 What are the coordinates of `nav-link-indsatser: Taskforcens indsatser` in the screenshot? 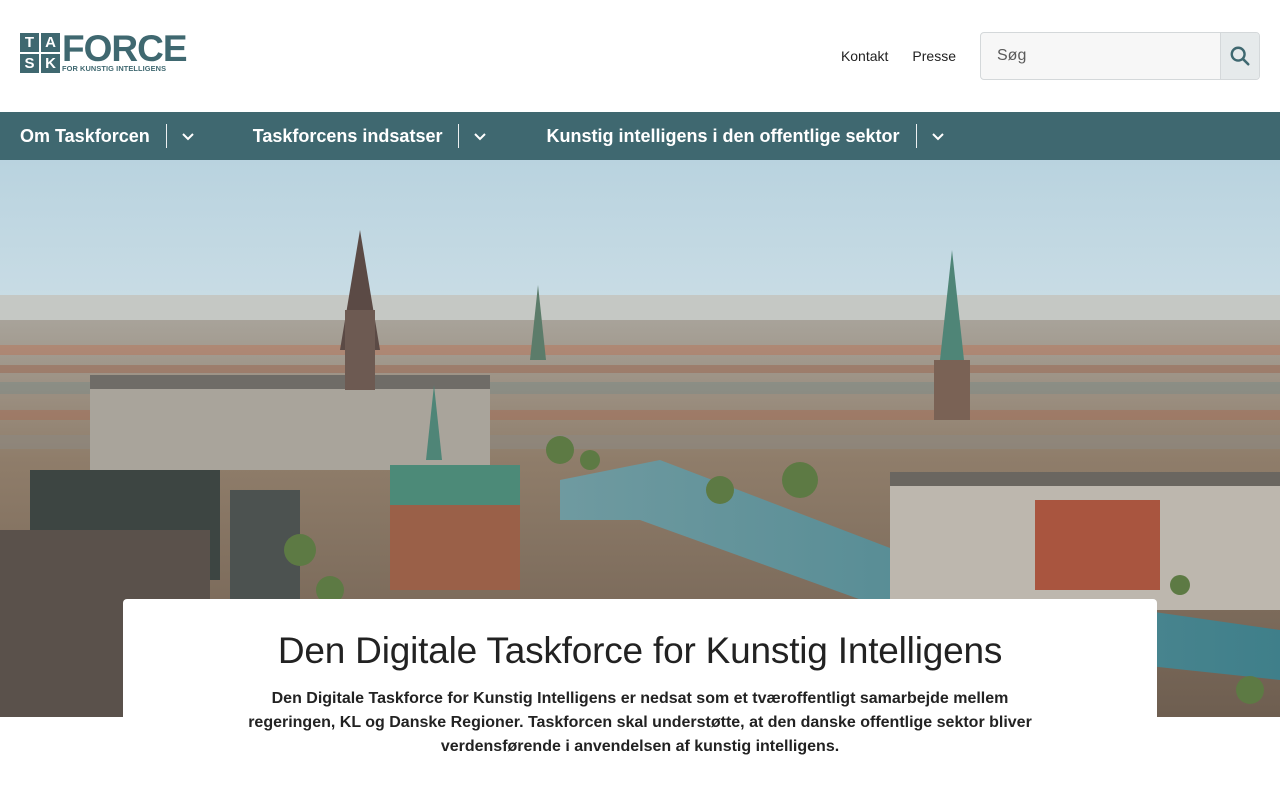 It's located at (348, 136).